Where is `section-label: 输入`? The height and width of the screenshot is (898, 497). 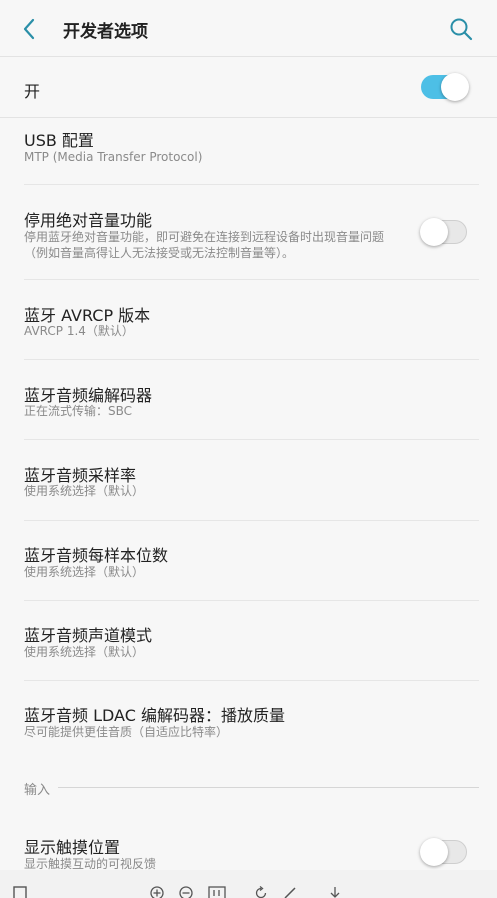
section-label: 输入 is located at coordinates (37, 790).